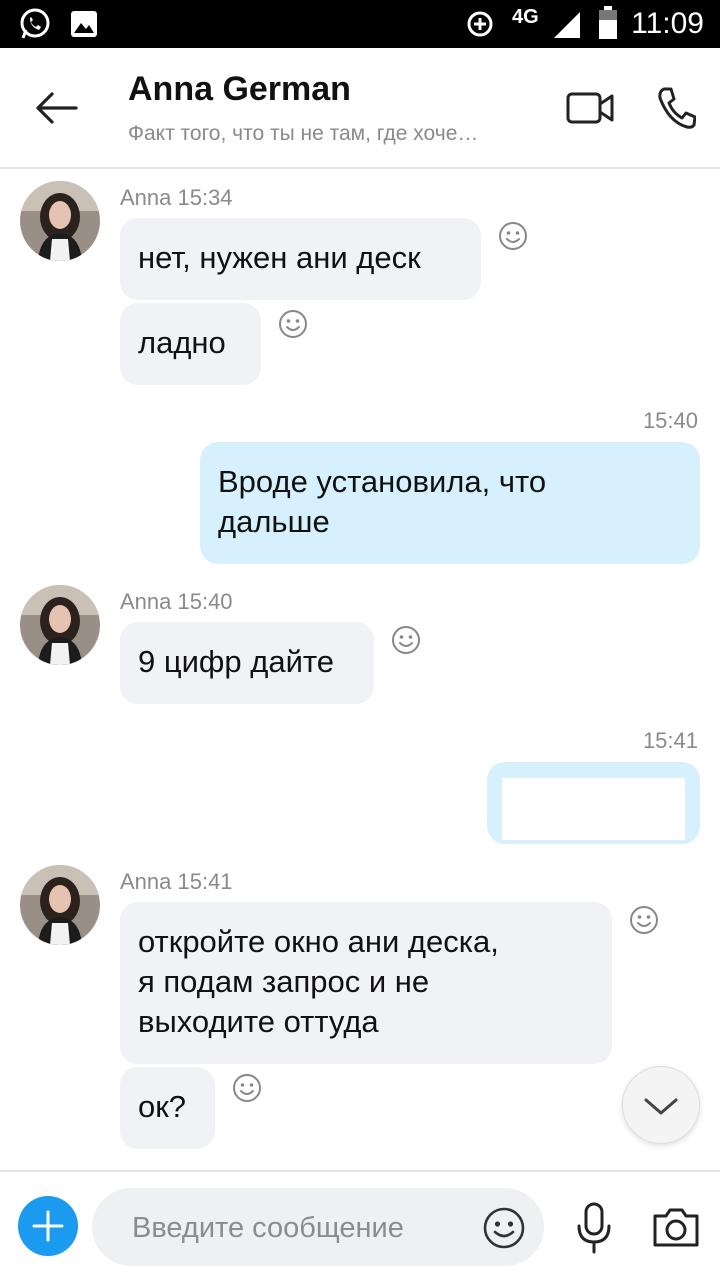 This screenshot has height=1280, width=720. I want to click on data-saver-icon, so click(480, 24).